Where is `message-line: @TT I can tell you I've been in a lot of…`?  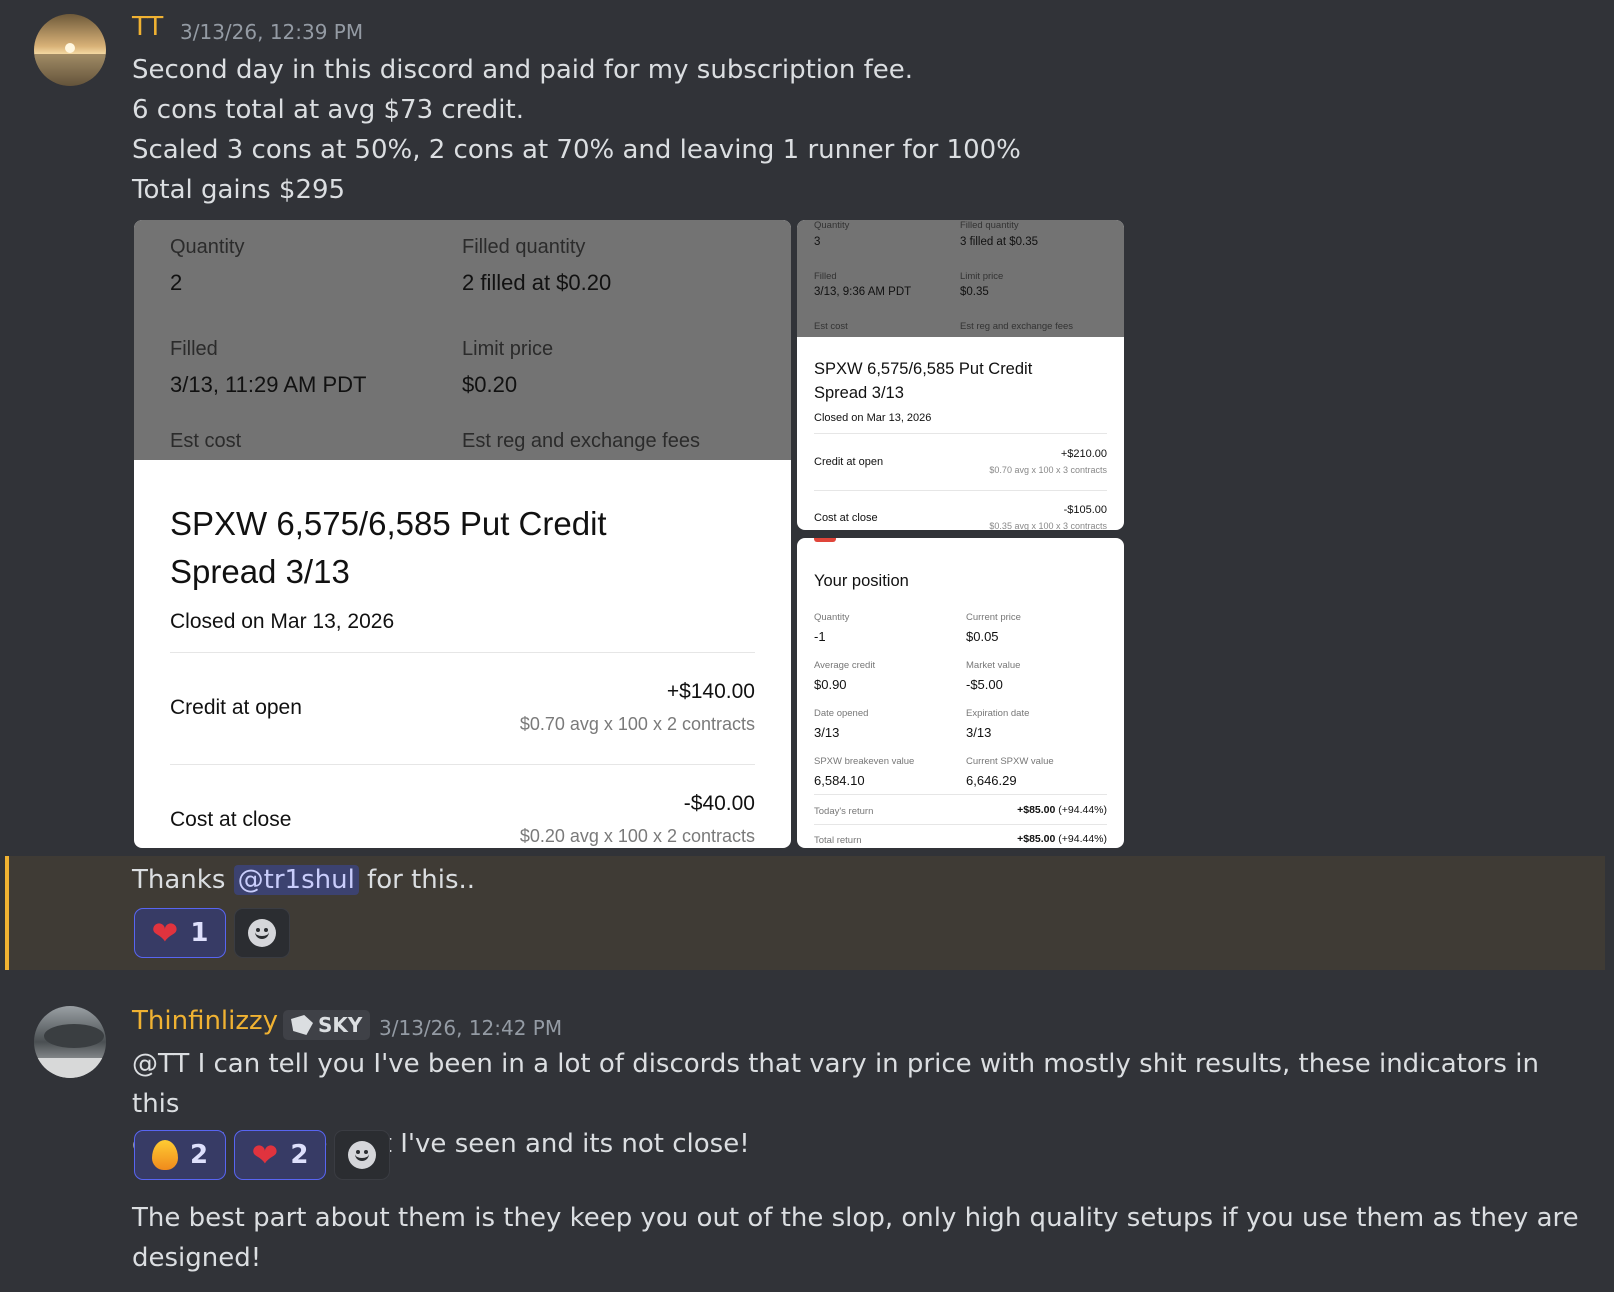
message-line: @TT I can tell you I've been in a lot of… is located at coordinates (835, 1084).